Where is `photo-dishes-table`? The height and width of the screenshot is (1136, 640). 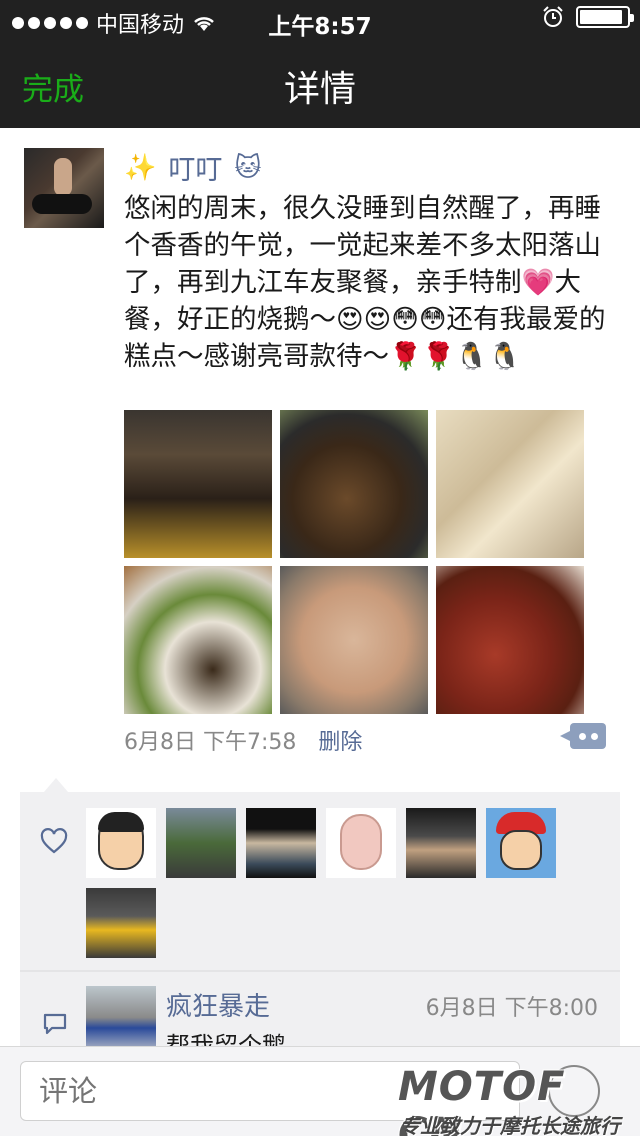 photo-dishes-table is located at coordinates (198, 640).